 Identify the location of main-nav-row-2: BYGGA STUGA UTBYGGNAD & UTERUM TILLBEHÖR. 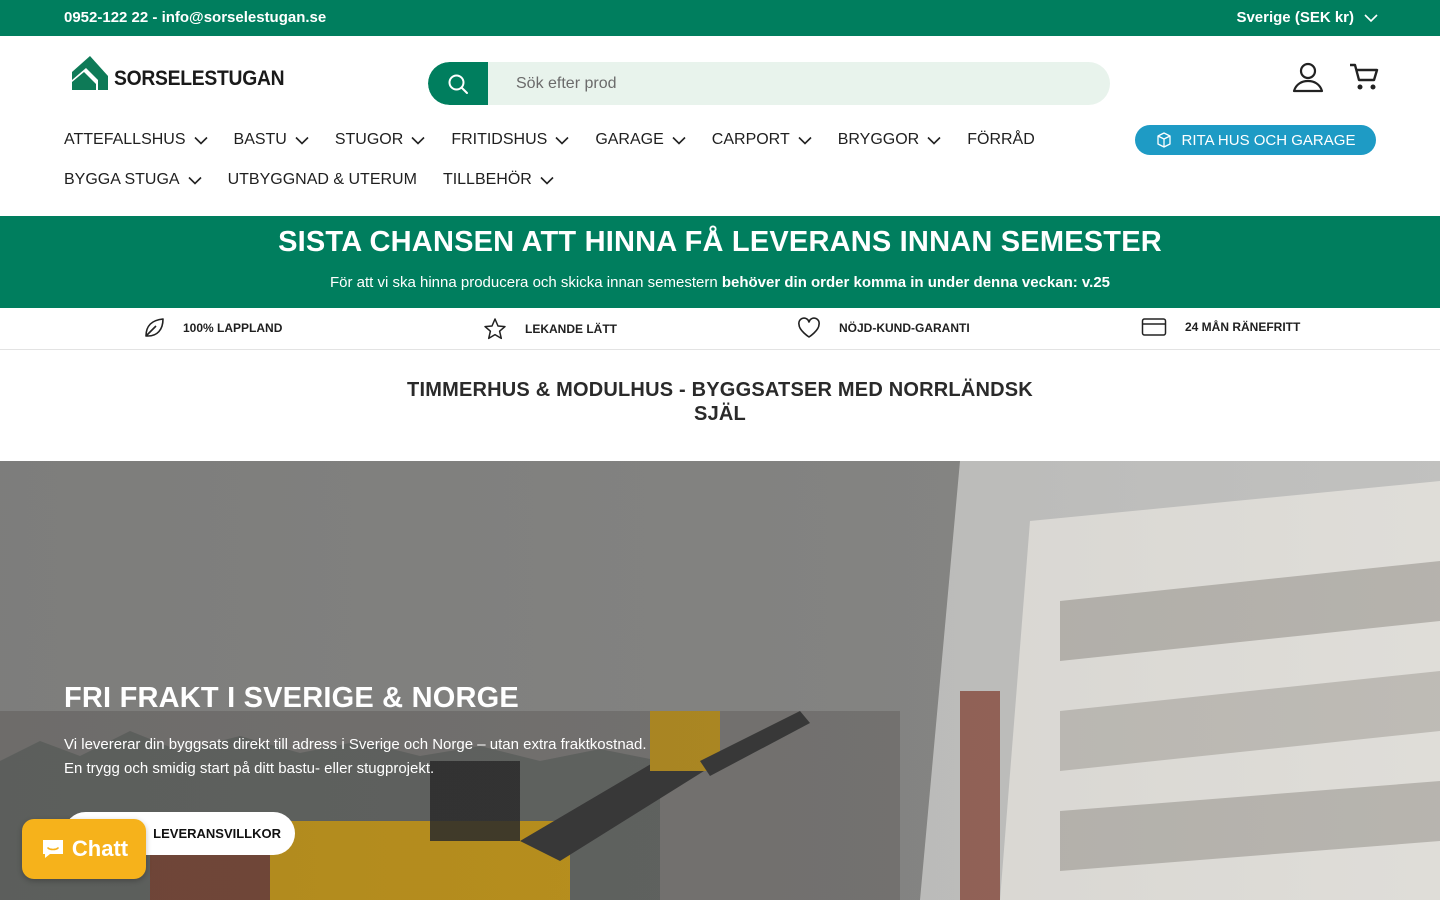
(322, 180).